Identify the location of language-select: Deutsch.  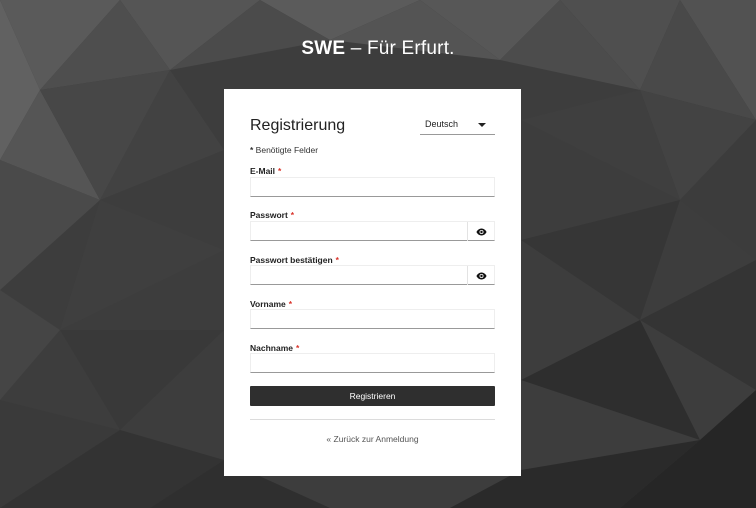
(457, 125).